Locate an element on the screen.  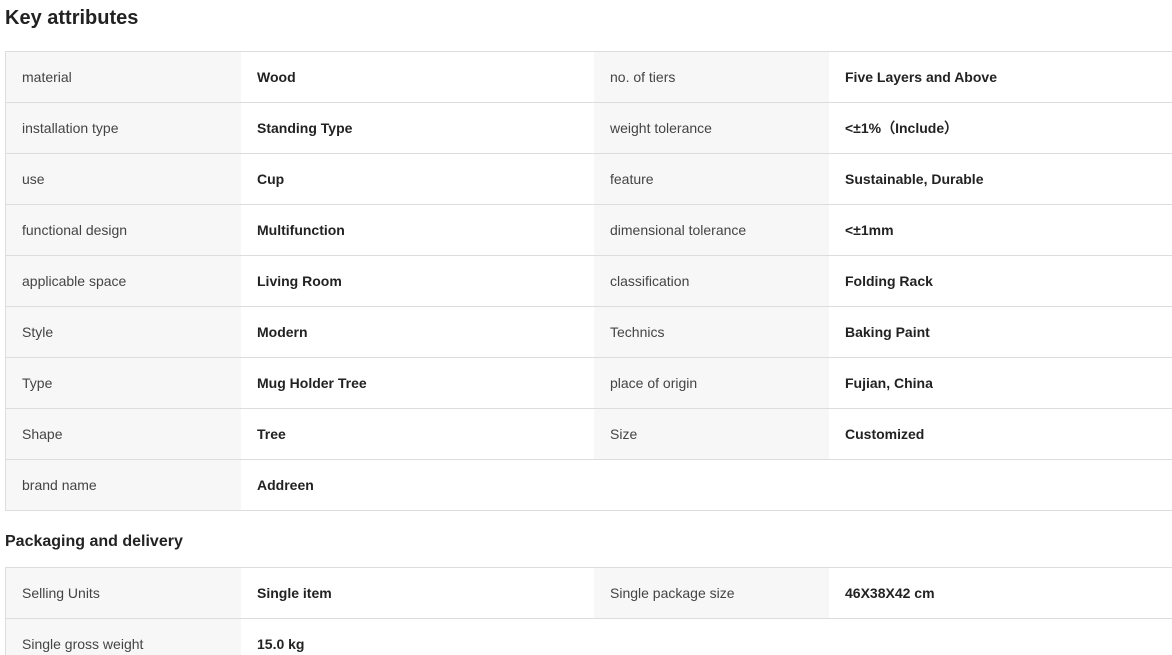
attribute-label: classification is located at coordinates (711, 281).